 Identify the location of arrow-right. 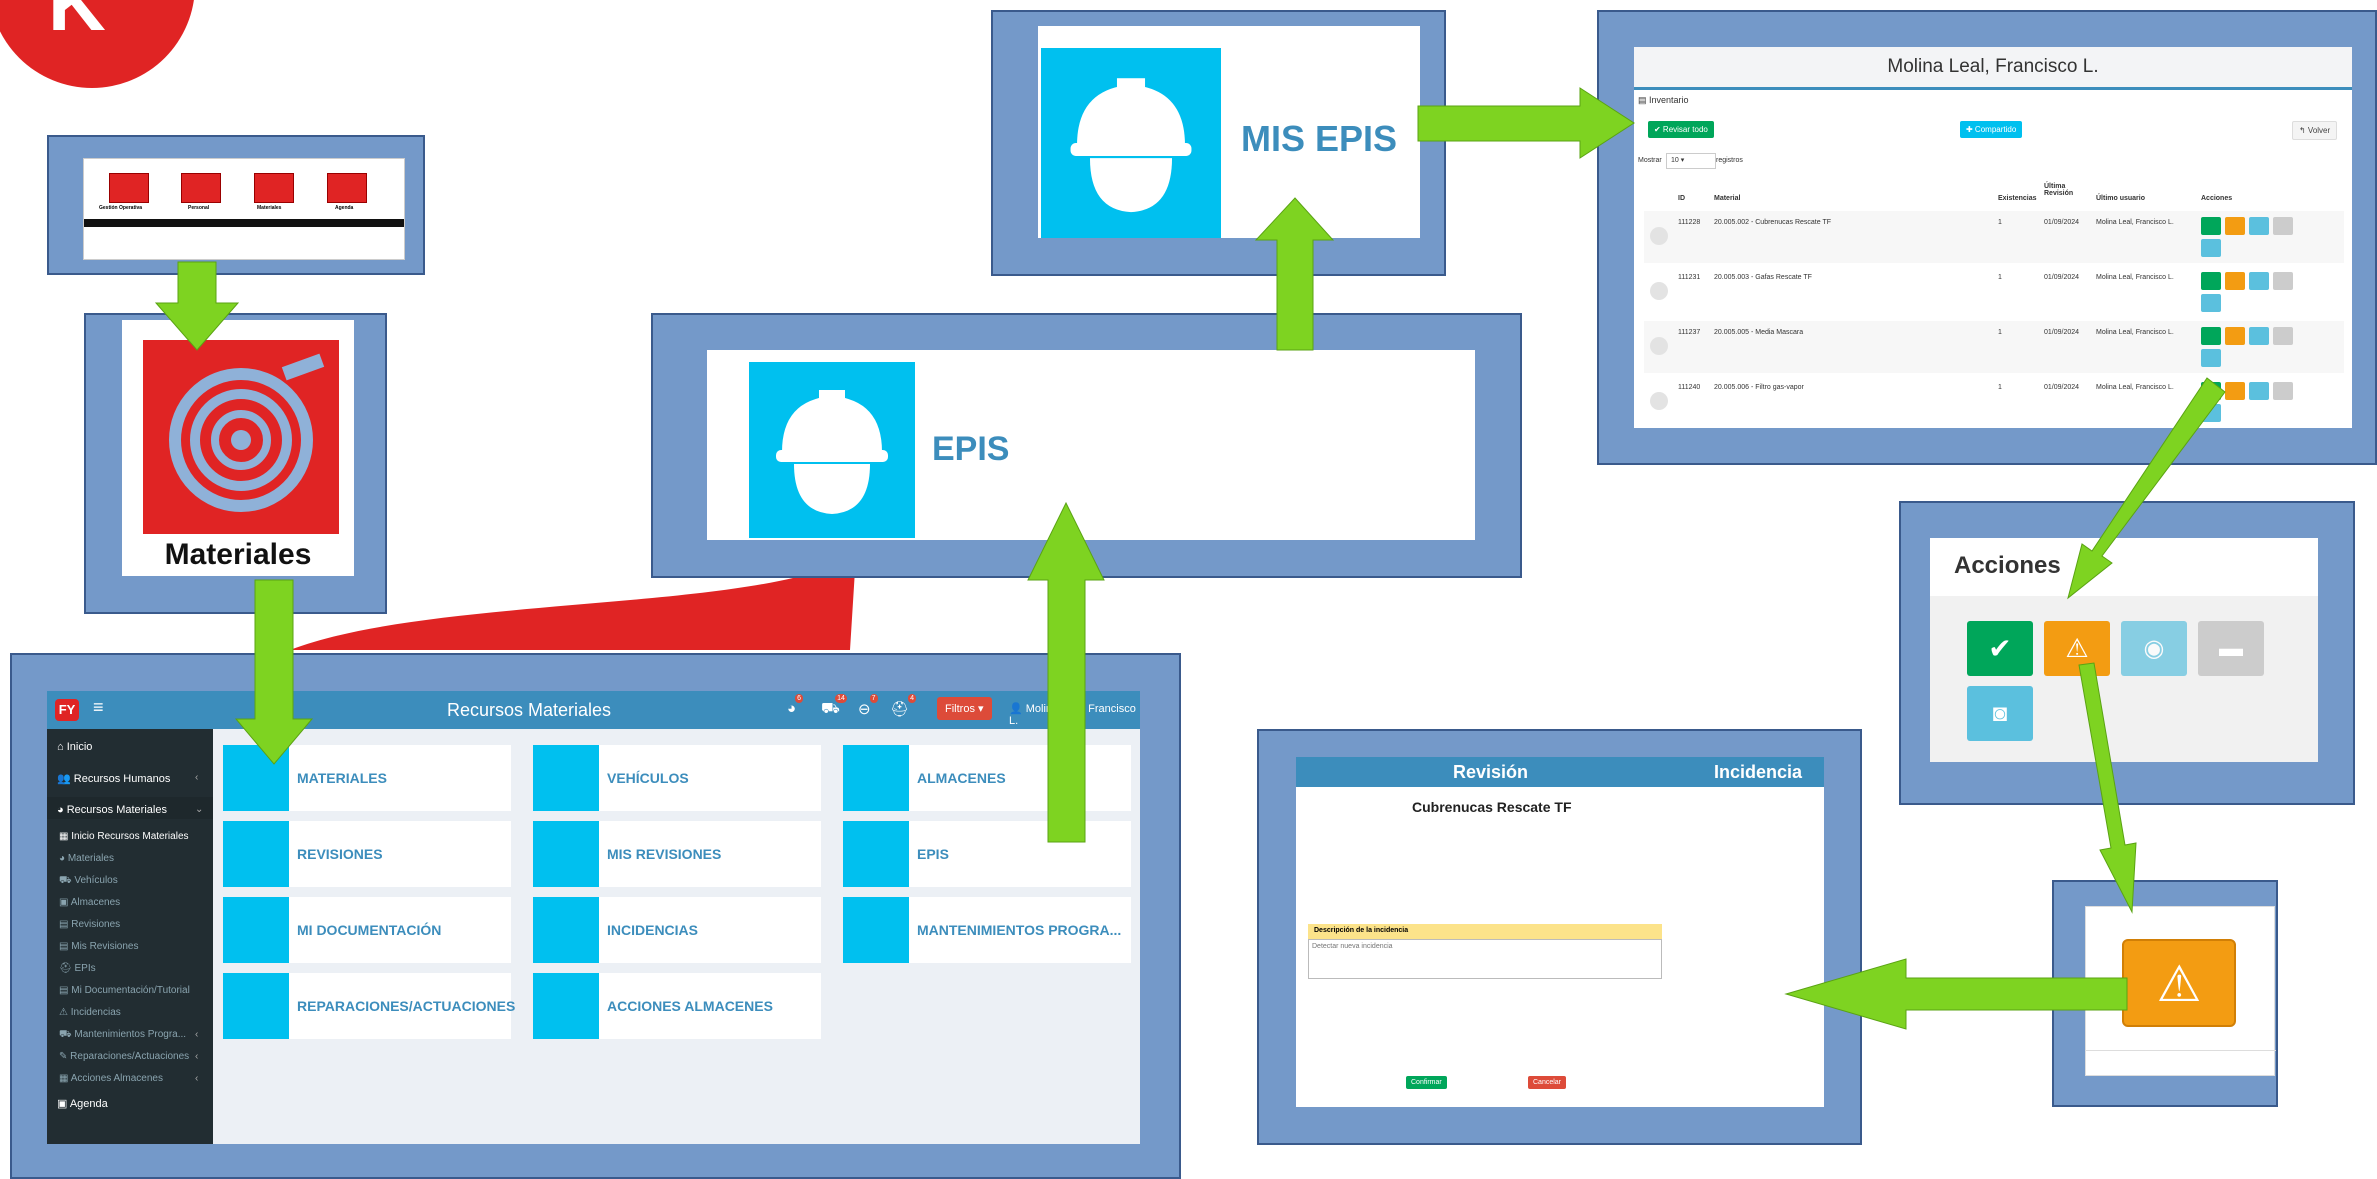
(1526, 123).